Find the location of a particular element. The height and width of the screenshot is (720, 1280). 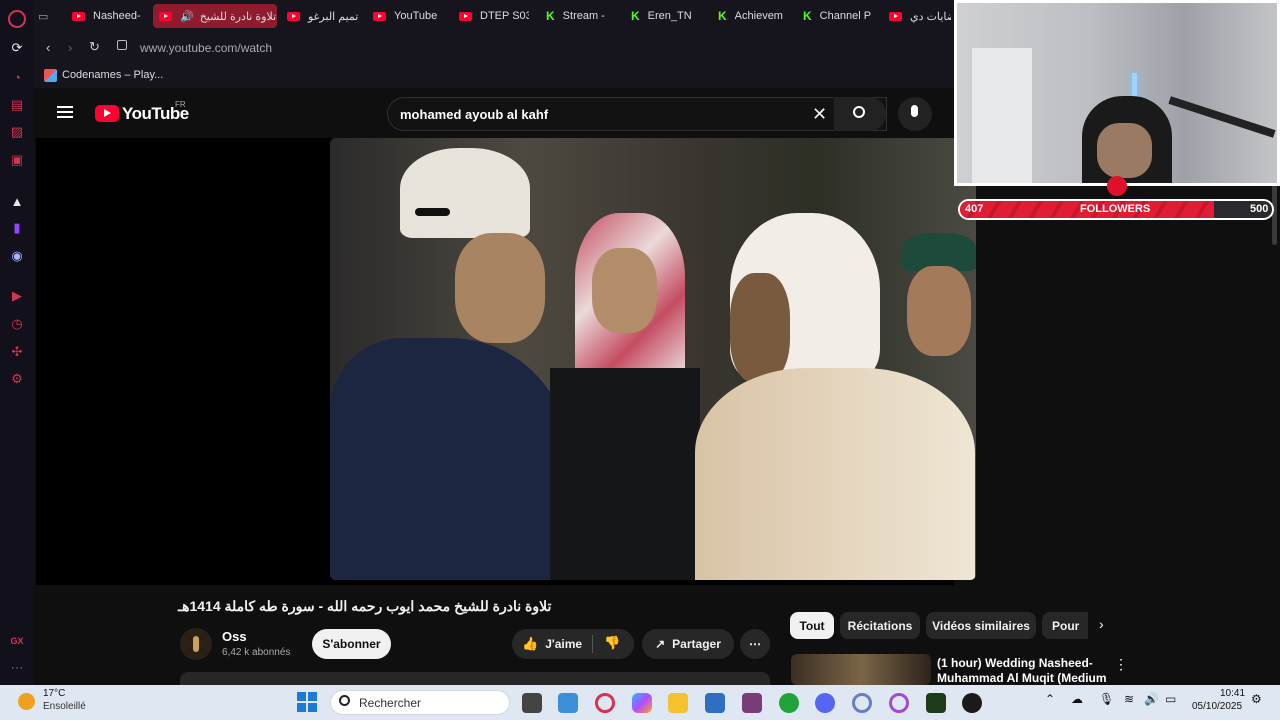

discord-icon: ◉ is located at coordinates (17, 256).